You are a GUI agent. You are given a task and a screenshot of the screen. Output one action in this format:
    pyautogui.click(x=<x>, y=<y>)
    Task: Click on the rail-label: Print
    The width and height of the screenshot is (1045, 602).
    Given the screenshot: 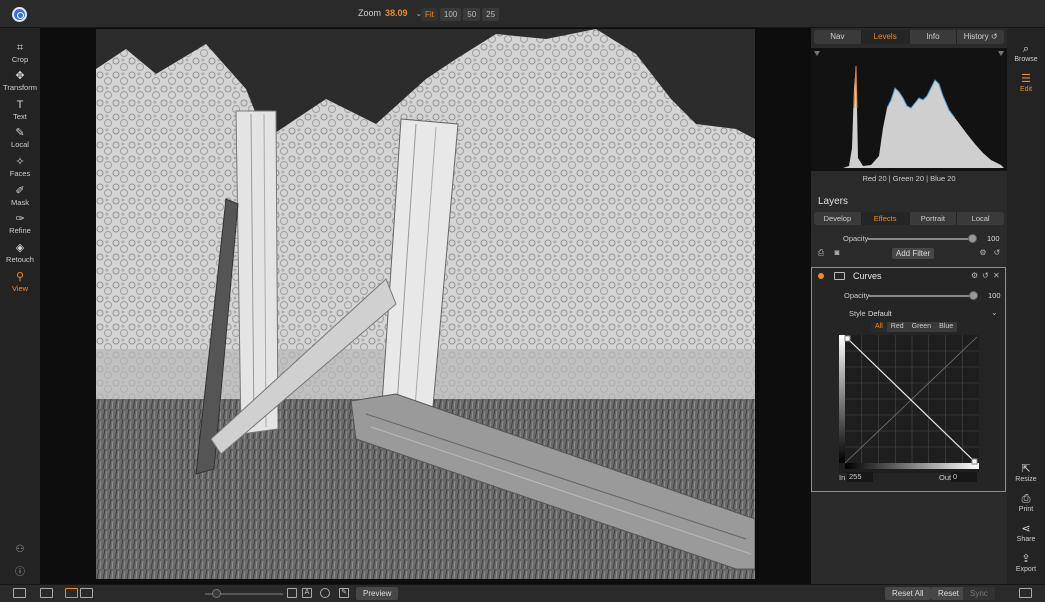 What is the action you would take?
    pyautogui.click(x=1026, y=509)
    